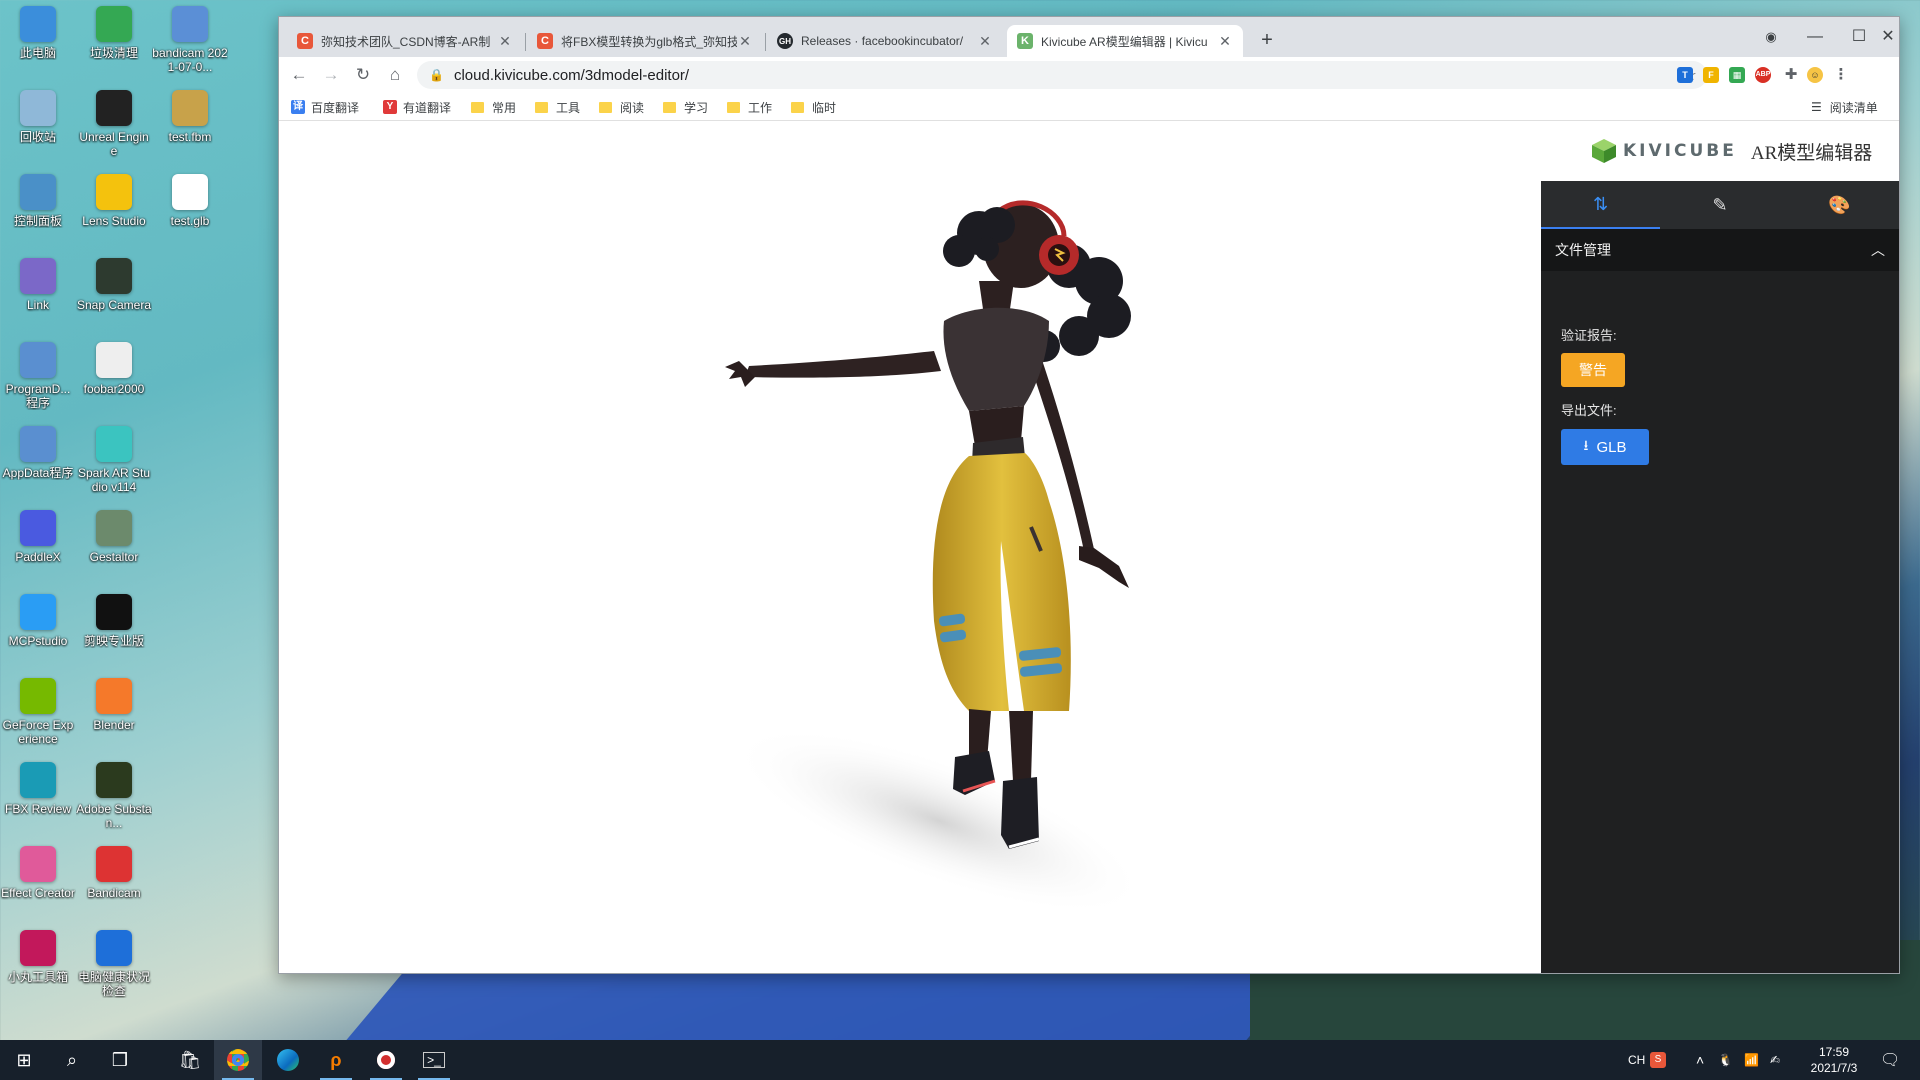  What do you see at coordinates (1859, 37) in the screenshot?
I see `maximize-button: ☐` at bounding box center [1859, 37].